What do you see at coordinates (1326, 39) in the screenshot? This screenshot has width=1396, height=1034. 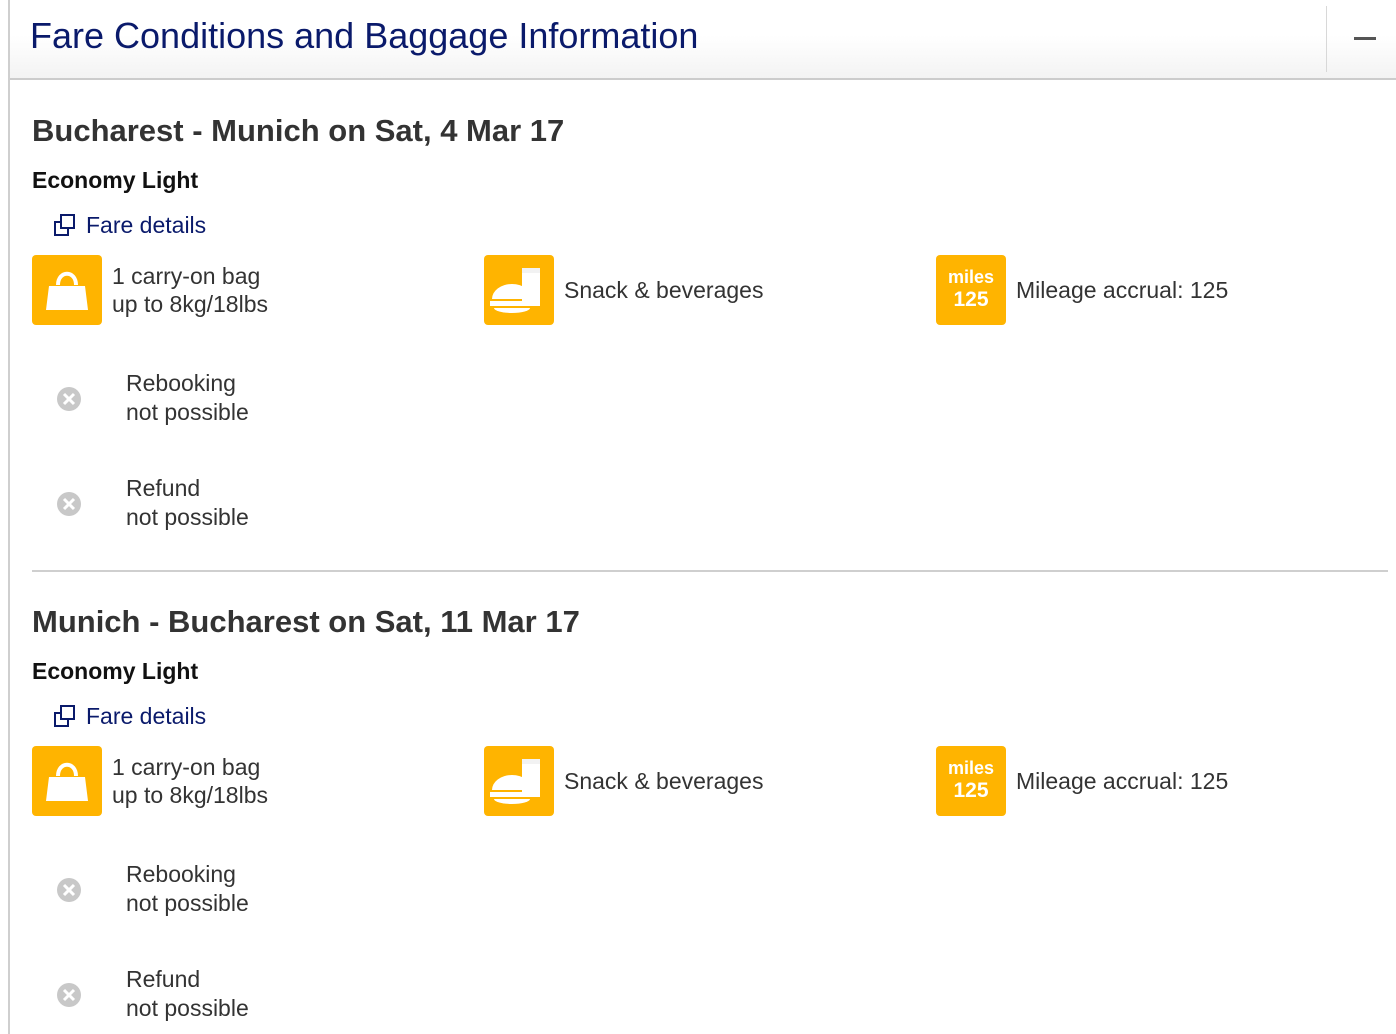 I see `header-divider` at bounding box center [1326, 39].